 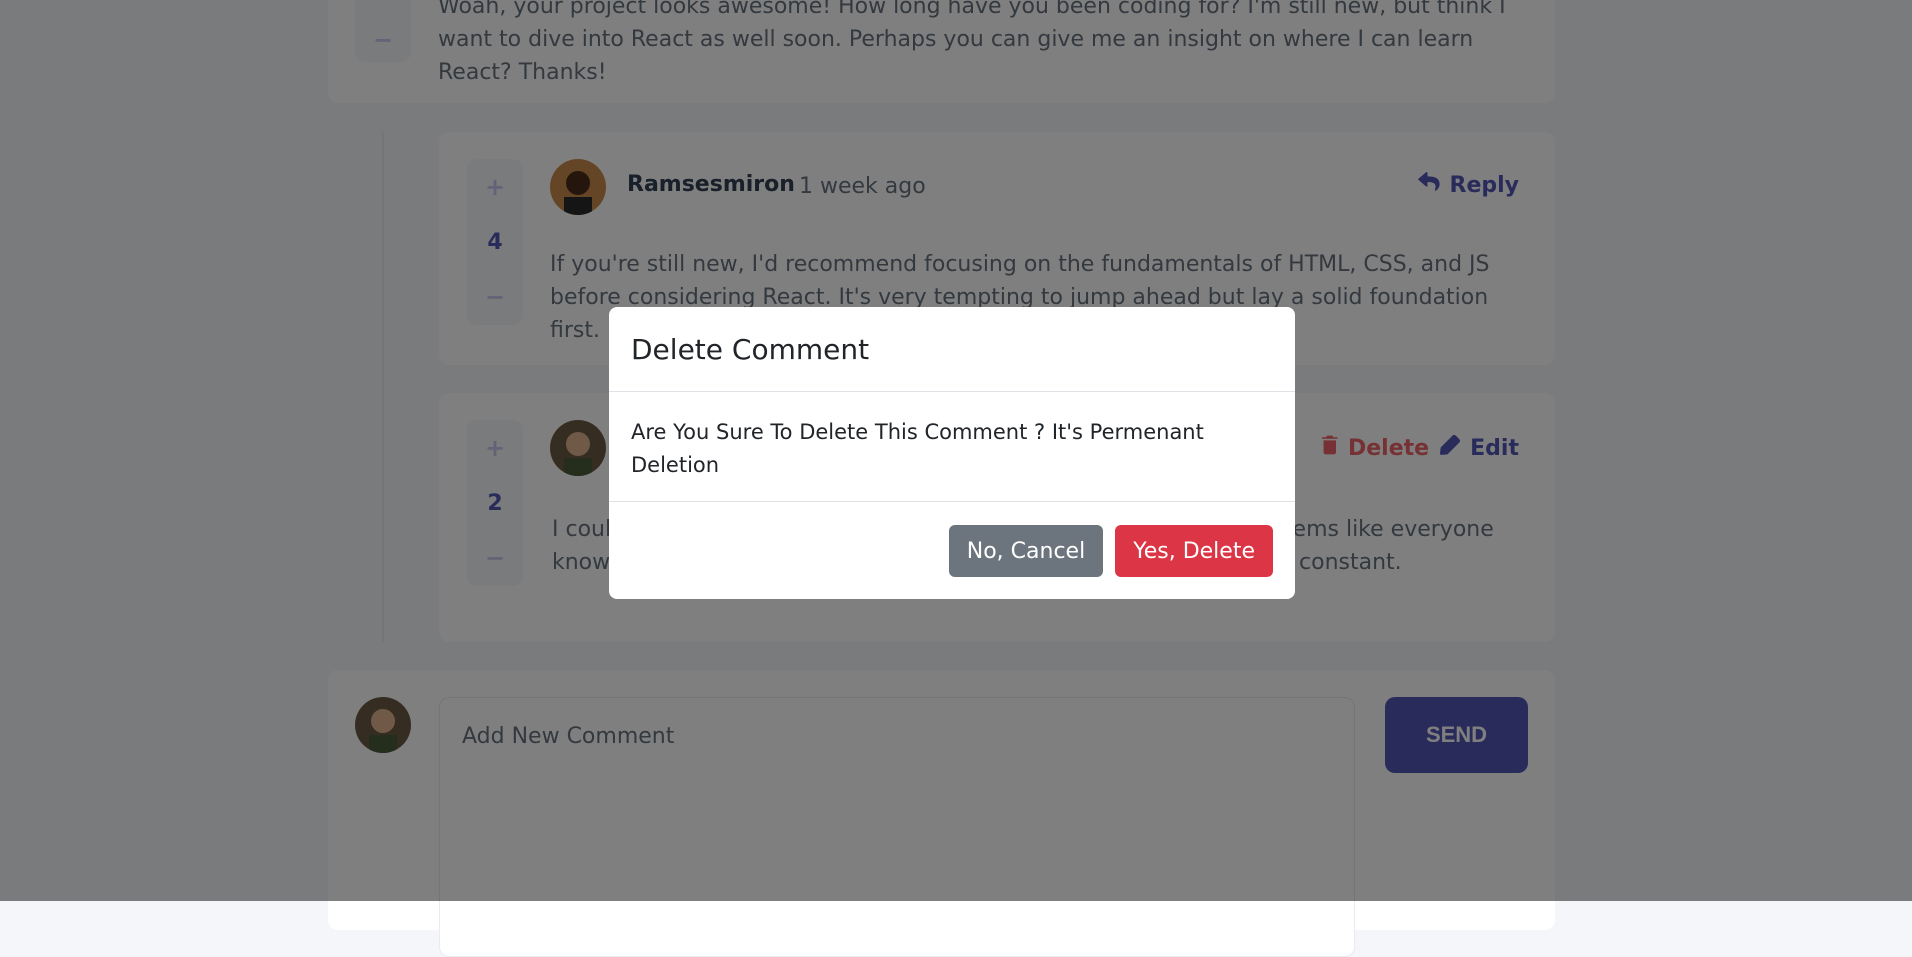 I want to click on modal-header: Delete Comment, so click(x=952, y=349).